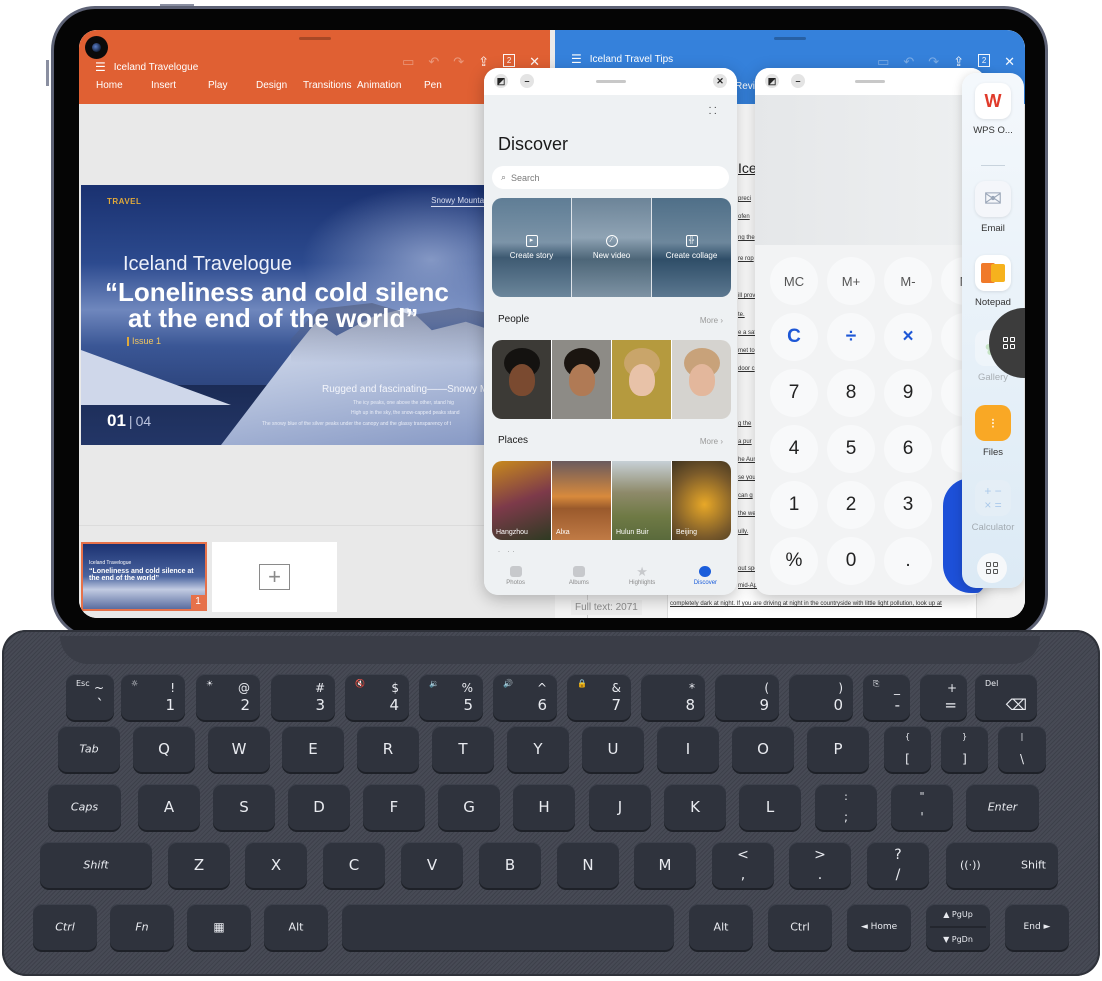 This screenshot has height=981, width=1102. What do you see at coordinates (610, 177) in the screenshot?
I see `search-input: ⌕ Search` at bounding box center [610, 177].